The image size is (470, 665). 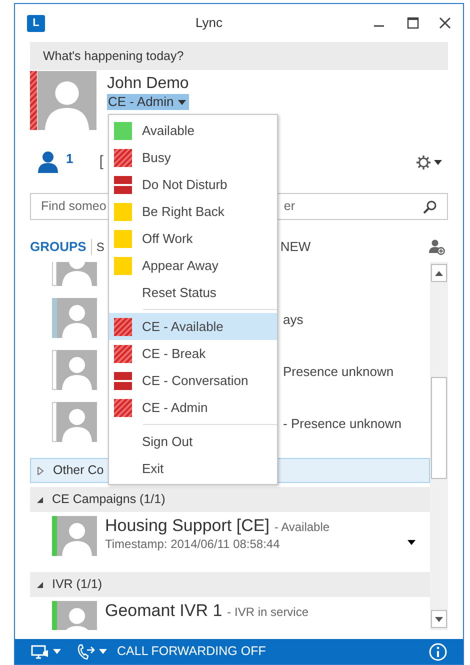 What do you see at coordinates (148, 84) in the screenshot?
I see `user-name: John Demo` at bounding box center [148, 84].